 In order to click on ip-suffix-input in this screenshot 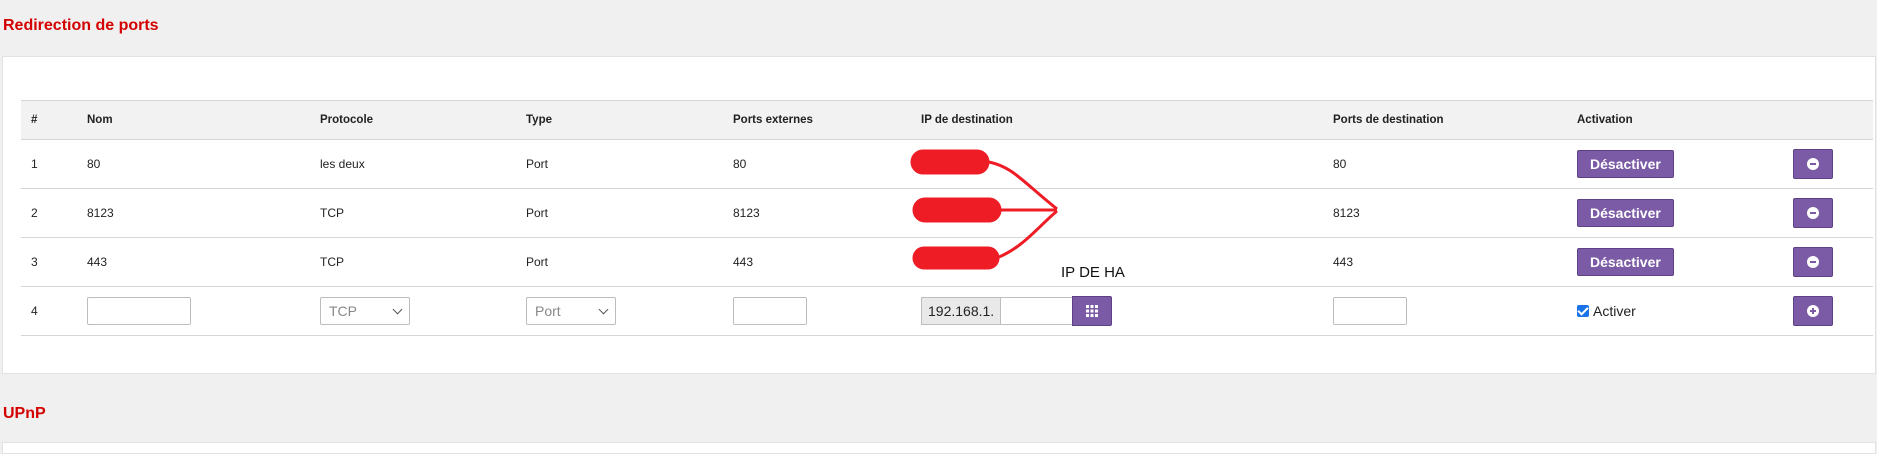, I will do `click(1036, 311)`.